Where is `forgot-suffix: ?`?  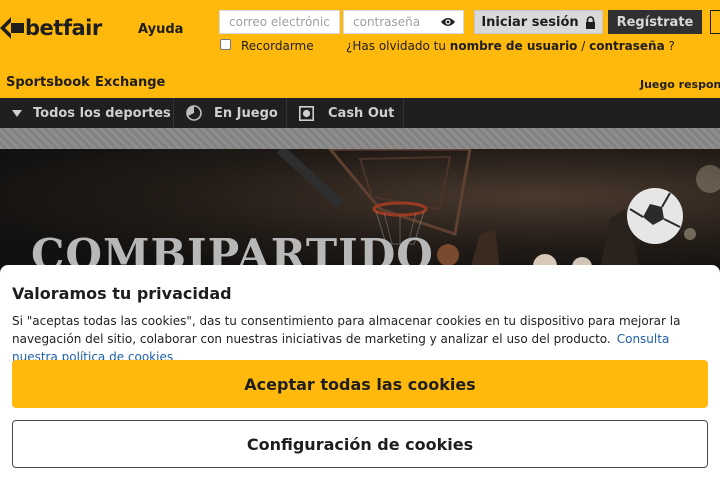
forgot-suffix: ? is located at coordinates (669, 46).